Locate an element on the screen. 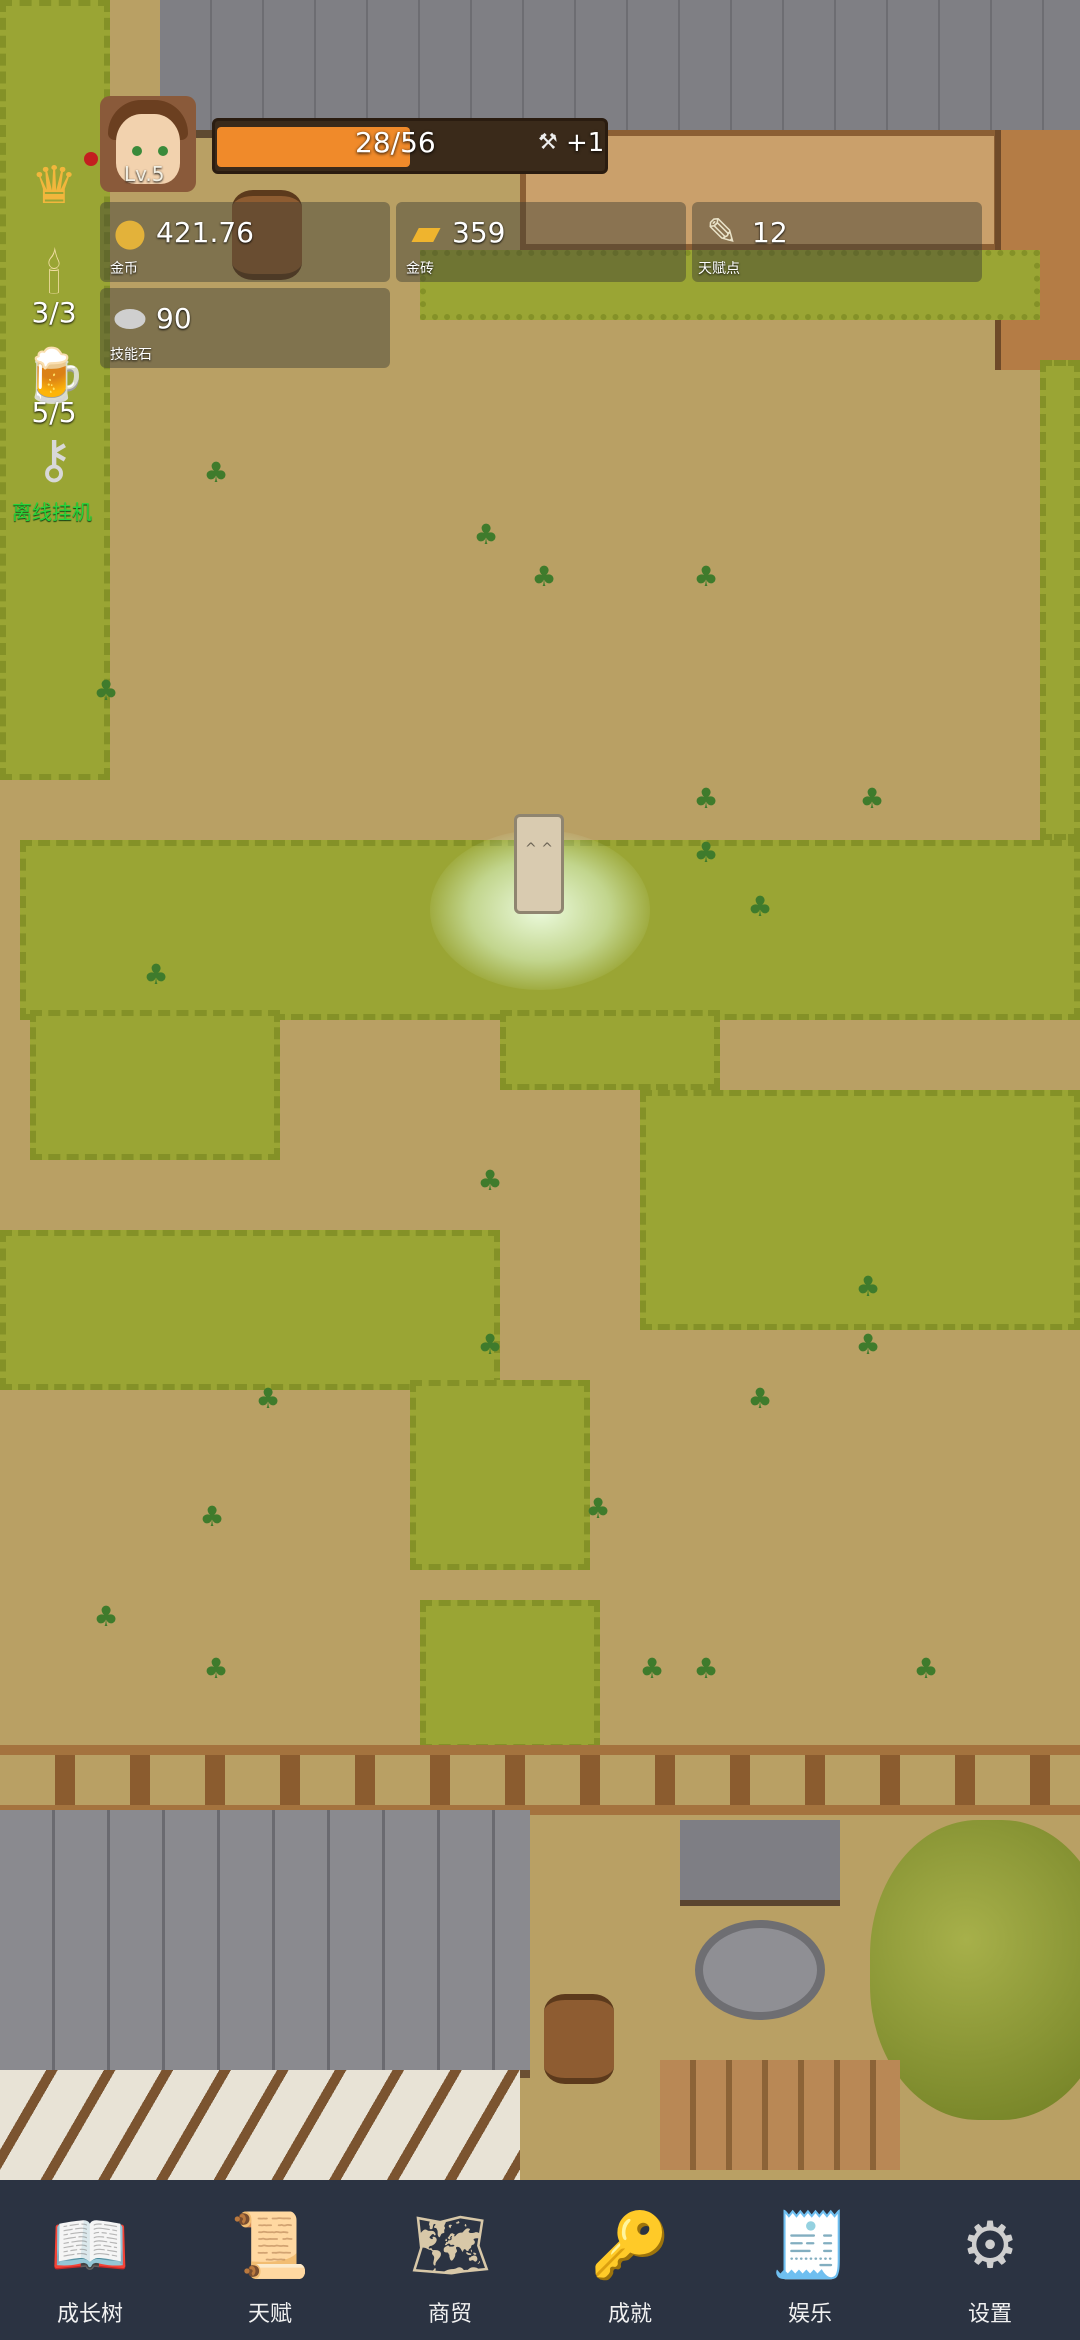 Image resolution: width=1080 pixels, height=2340 pixels. bottom-building-wall is located at coordinates (260, 2125).